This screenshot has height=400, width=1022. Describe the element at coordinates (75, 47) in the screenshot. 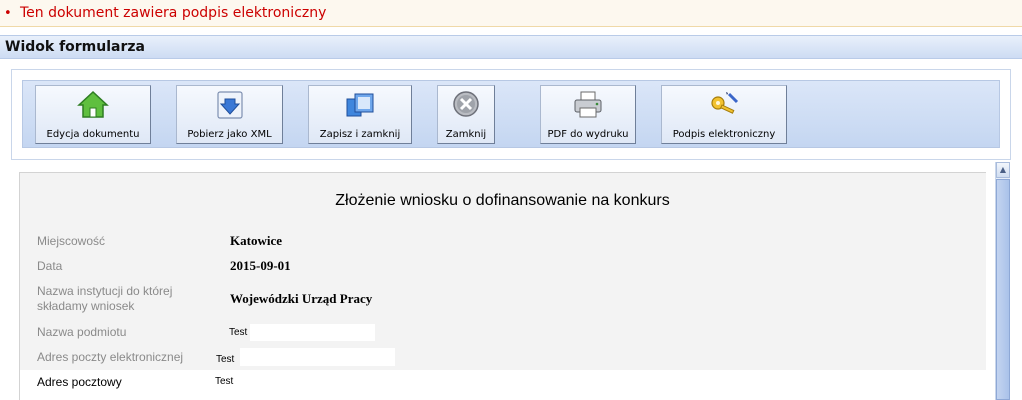

I see `view-header-title: Widok formularza` at that location.